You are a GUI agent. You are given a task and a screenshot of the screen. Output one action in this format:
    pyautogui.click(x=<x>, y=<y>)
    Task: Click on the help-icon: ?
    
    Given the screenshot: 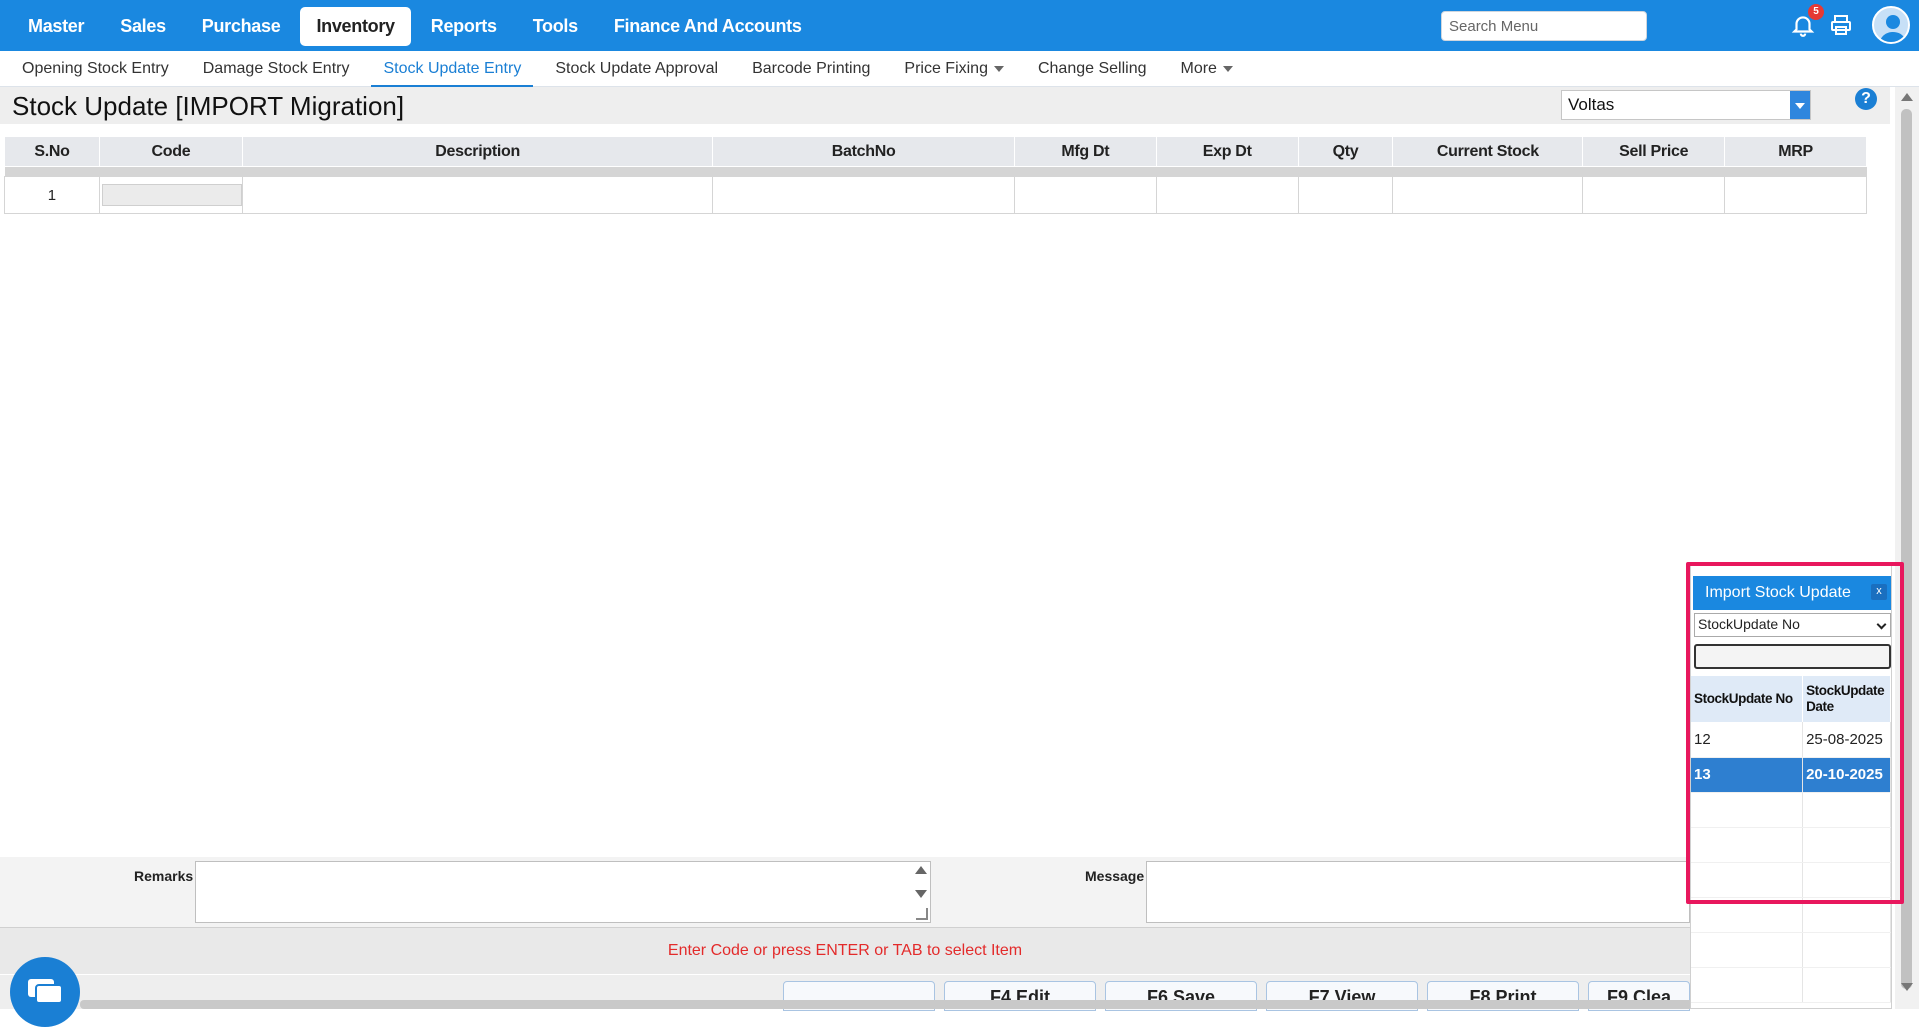 What is the action you would take?
    pyautogui.click(x=1866, y=99)
    